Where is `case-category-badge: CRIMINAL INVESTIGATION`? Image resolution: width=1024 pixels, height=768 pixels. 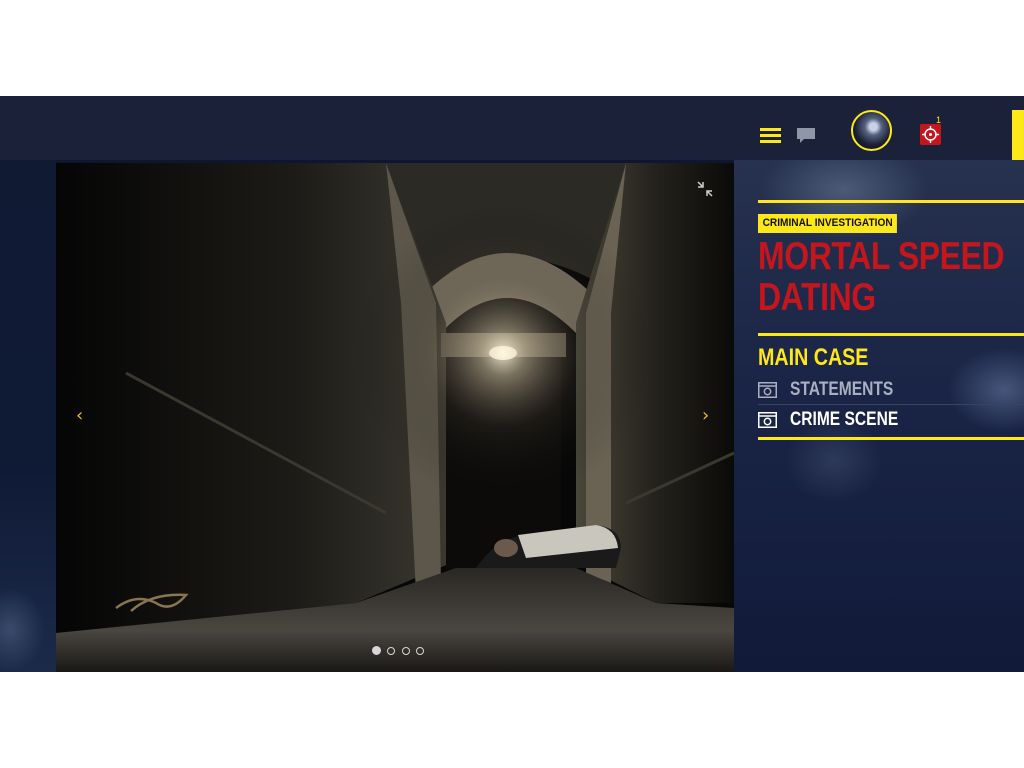 case-category-badge: CRIMINAL INVESTIGATION is located at coordinates (828, 223).